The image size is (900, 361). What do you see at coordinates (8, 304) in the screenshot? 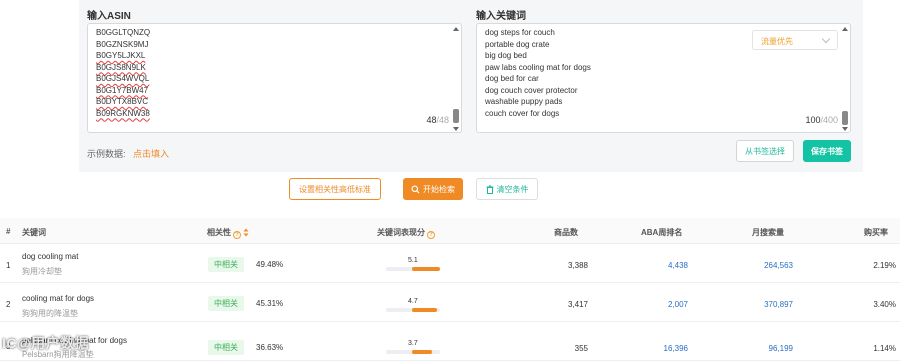
I see `row-index: 2` at bounding box center [8, 304].